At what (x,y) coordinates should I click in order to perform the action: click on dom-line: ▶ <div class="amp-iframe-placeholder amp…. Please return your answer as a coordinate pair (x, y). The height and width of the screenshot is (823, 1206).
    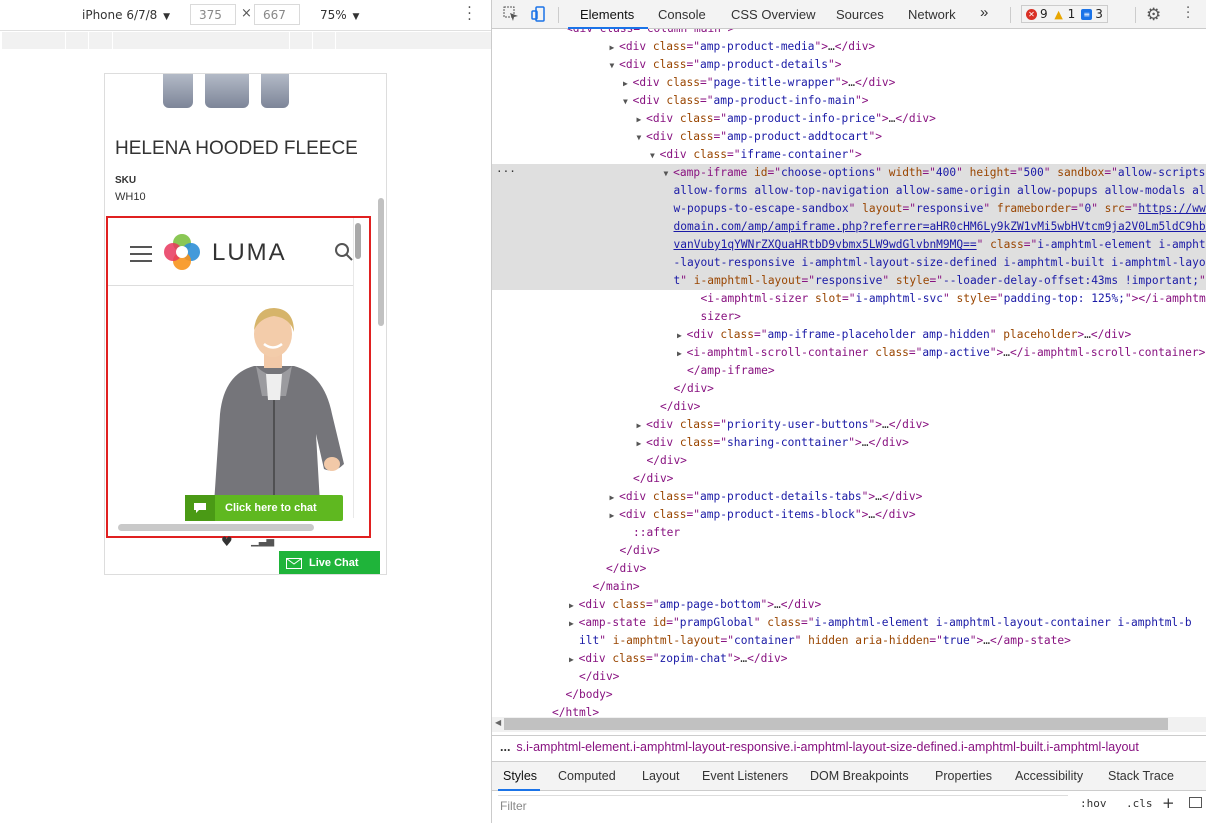
    Looking at the image, I should click on (849, 335).